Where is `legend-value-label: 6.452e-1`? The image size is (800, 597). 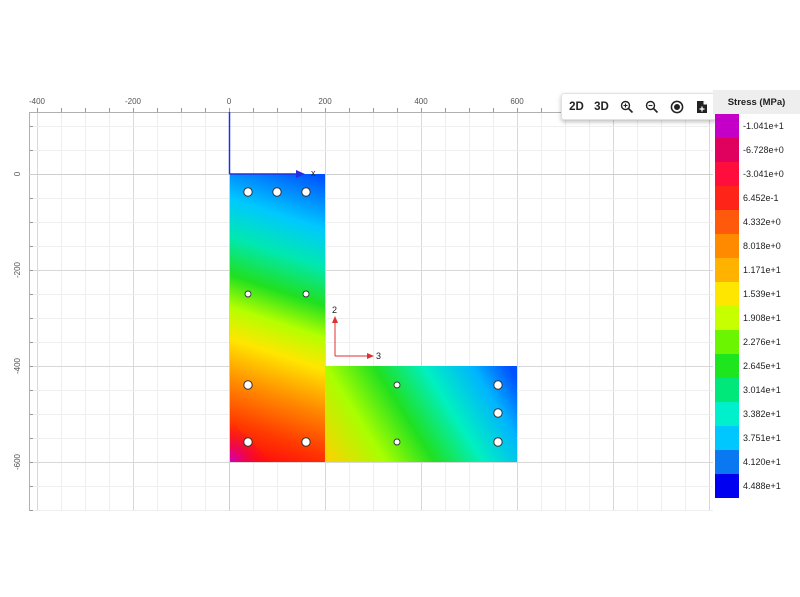 legend-value-label: 6.452e-1 is located at coordinates (761, 198).